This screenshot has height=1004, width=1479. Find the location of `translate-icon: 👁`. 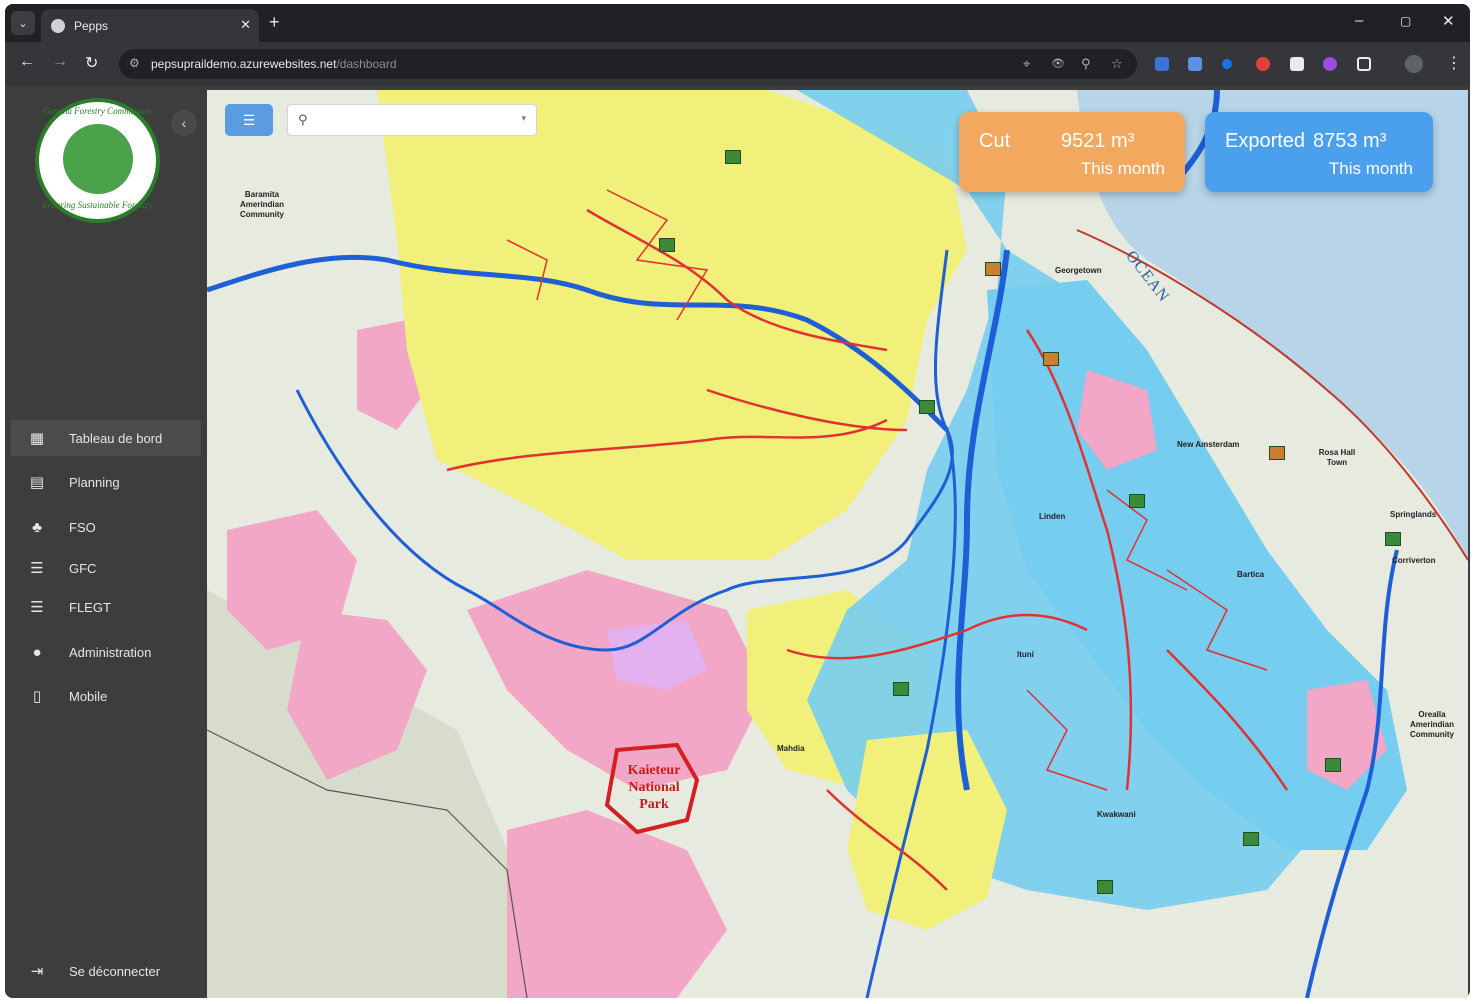

translate-icon: 👁 is located at coordinates (1058, 63).